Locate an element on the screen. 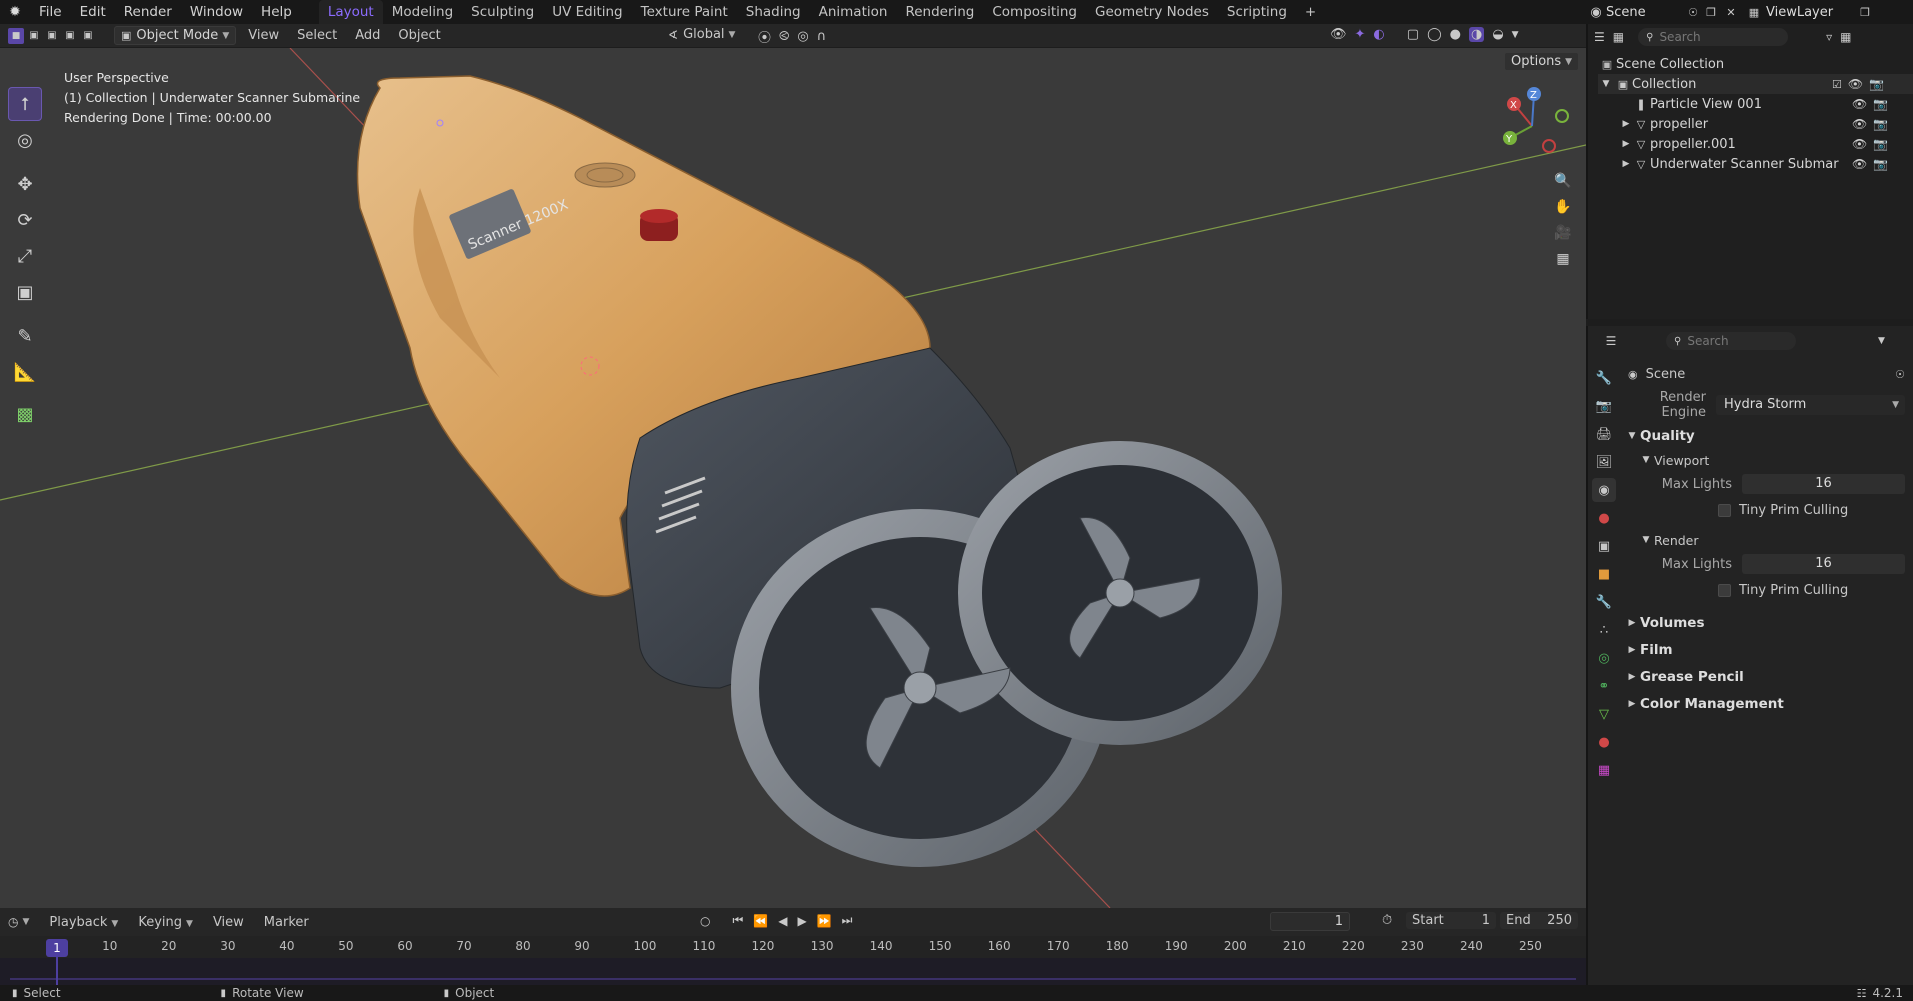 The image size is (1913, 1001). outliner-editor-icon: ☰ is located at coordinates (1599, 37).